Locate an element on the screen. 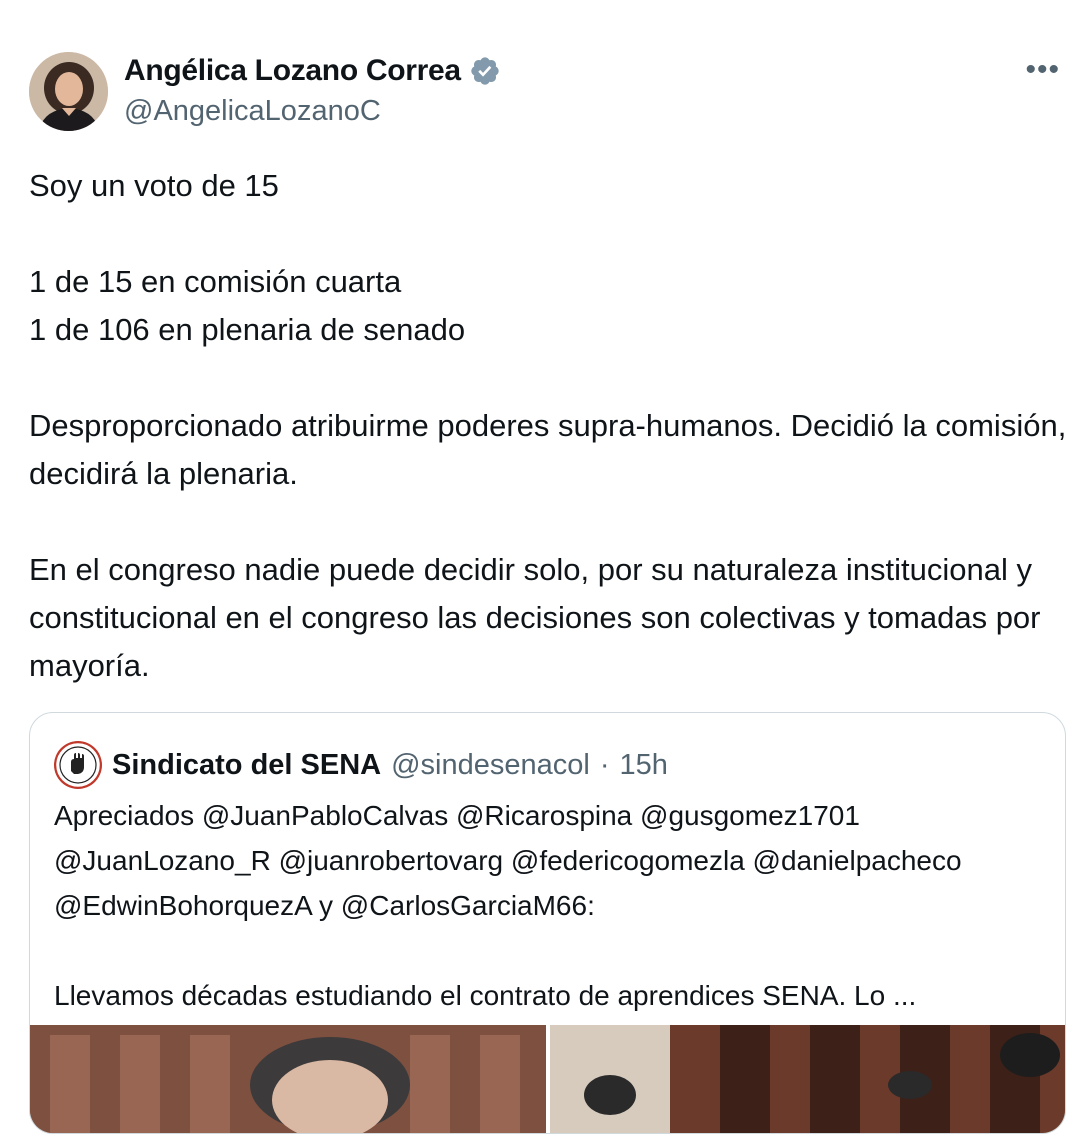 This screenshot has width=1086, height=1134. tweet-line: 1 de 106 en plenaria de senado is located at coordinates (247, 329).